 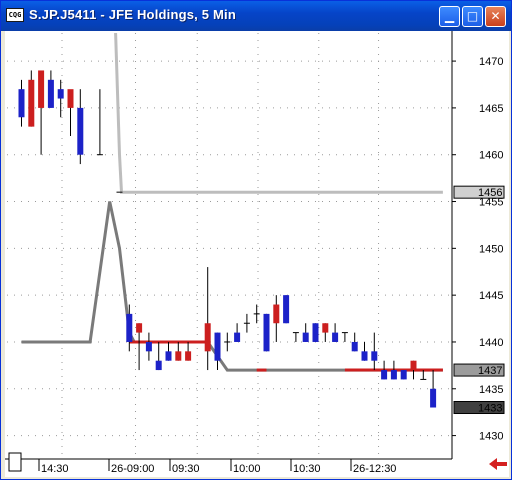 What do you see at coordinates (491, 62) in the screenshot?
I see `price-tick-label: 1470` at bounding box center [491, 62].